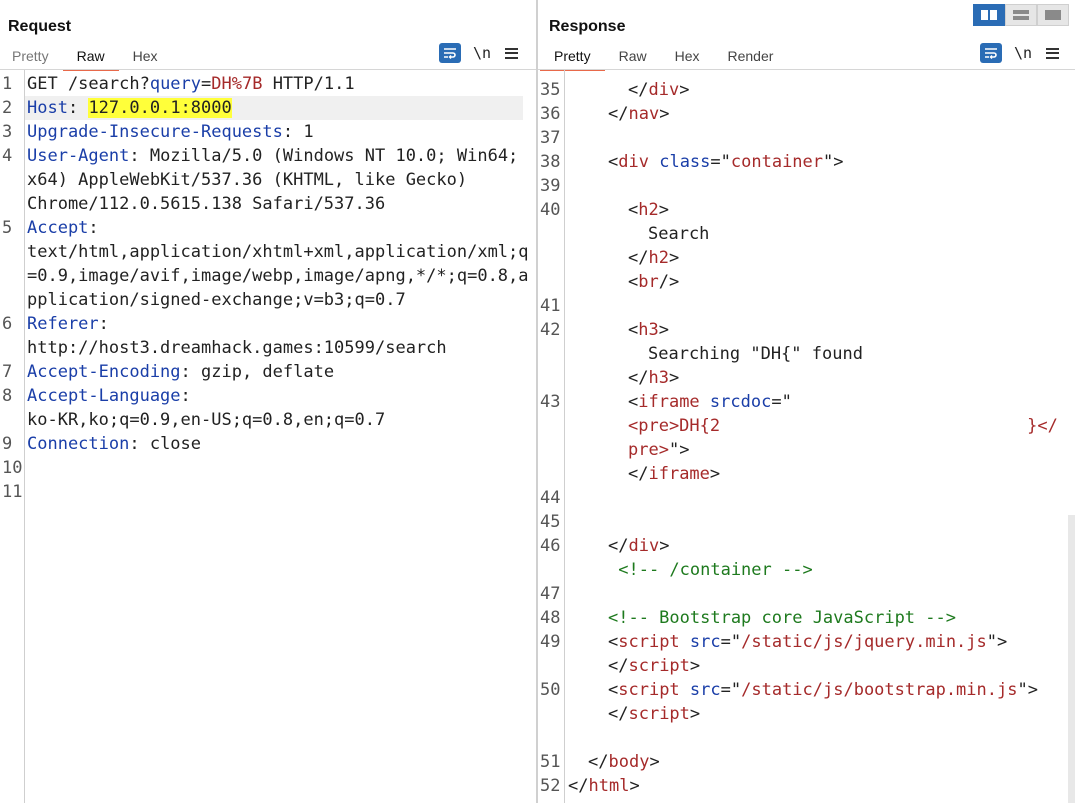  Describe the element at coordinates (629, 762) in the screenshot. I see `code-token: body` at that location.